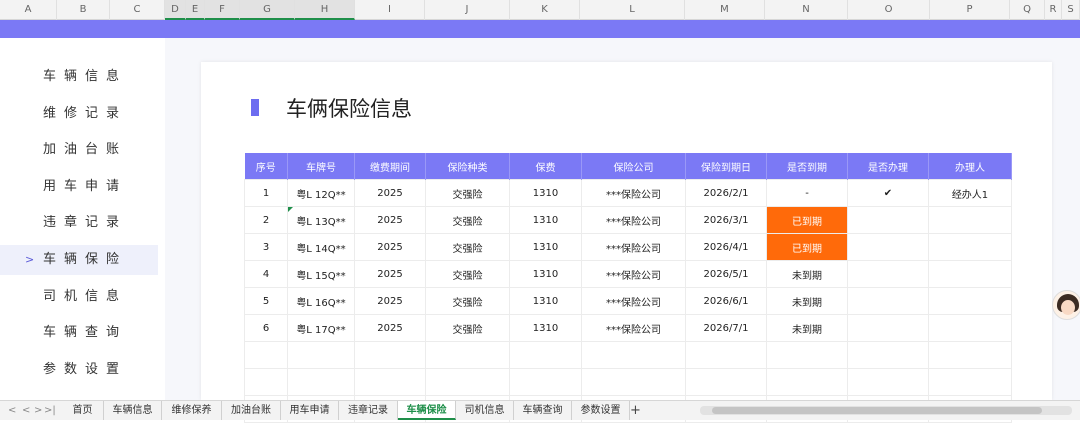 This screenshot has height=423, width=1080. What do you see at coordinates (726, 220) in the screenshot?
I see `cell-due: 2026/3/1` at bounding box center [726, 220].